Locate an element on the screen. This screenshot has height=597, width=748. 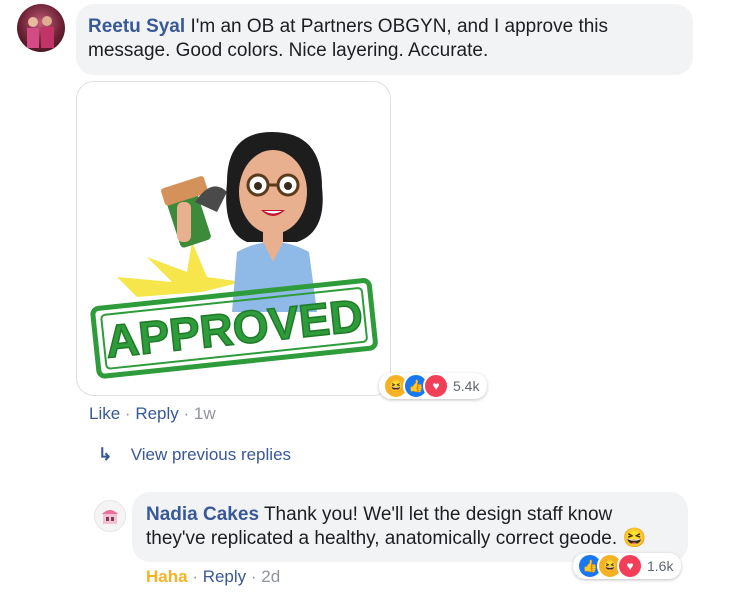
comment-reactions: 😆 👍 ♥ 5.4k is located at coordinates (433, 386).